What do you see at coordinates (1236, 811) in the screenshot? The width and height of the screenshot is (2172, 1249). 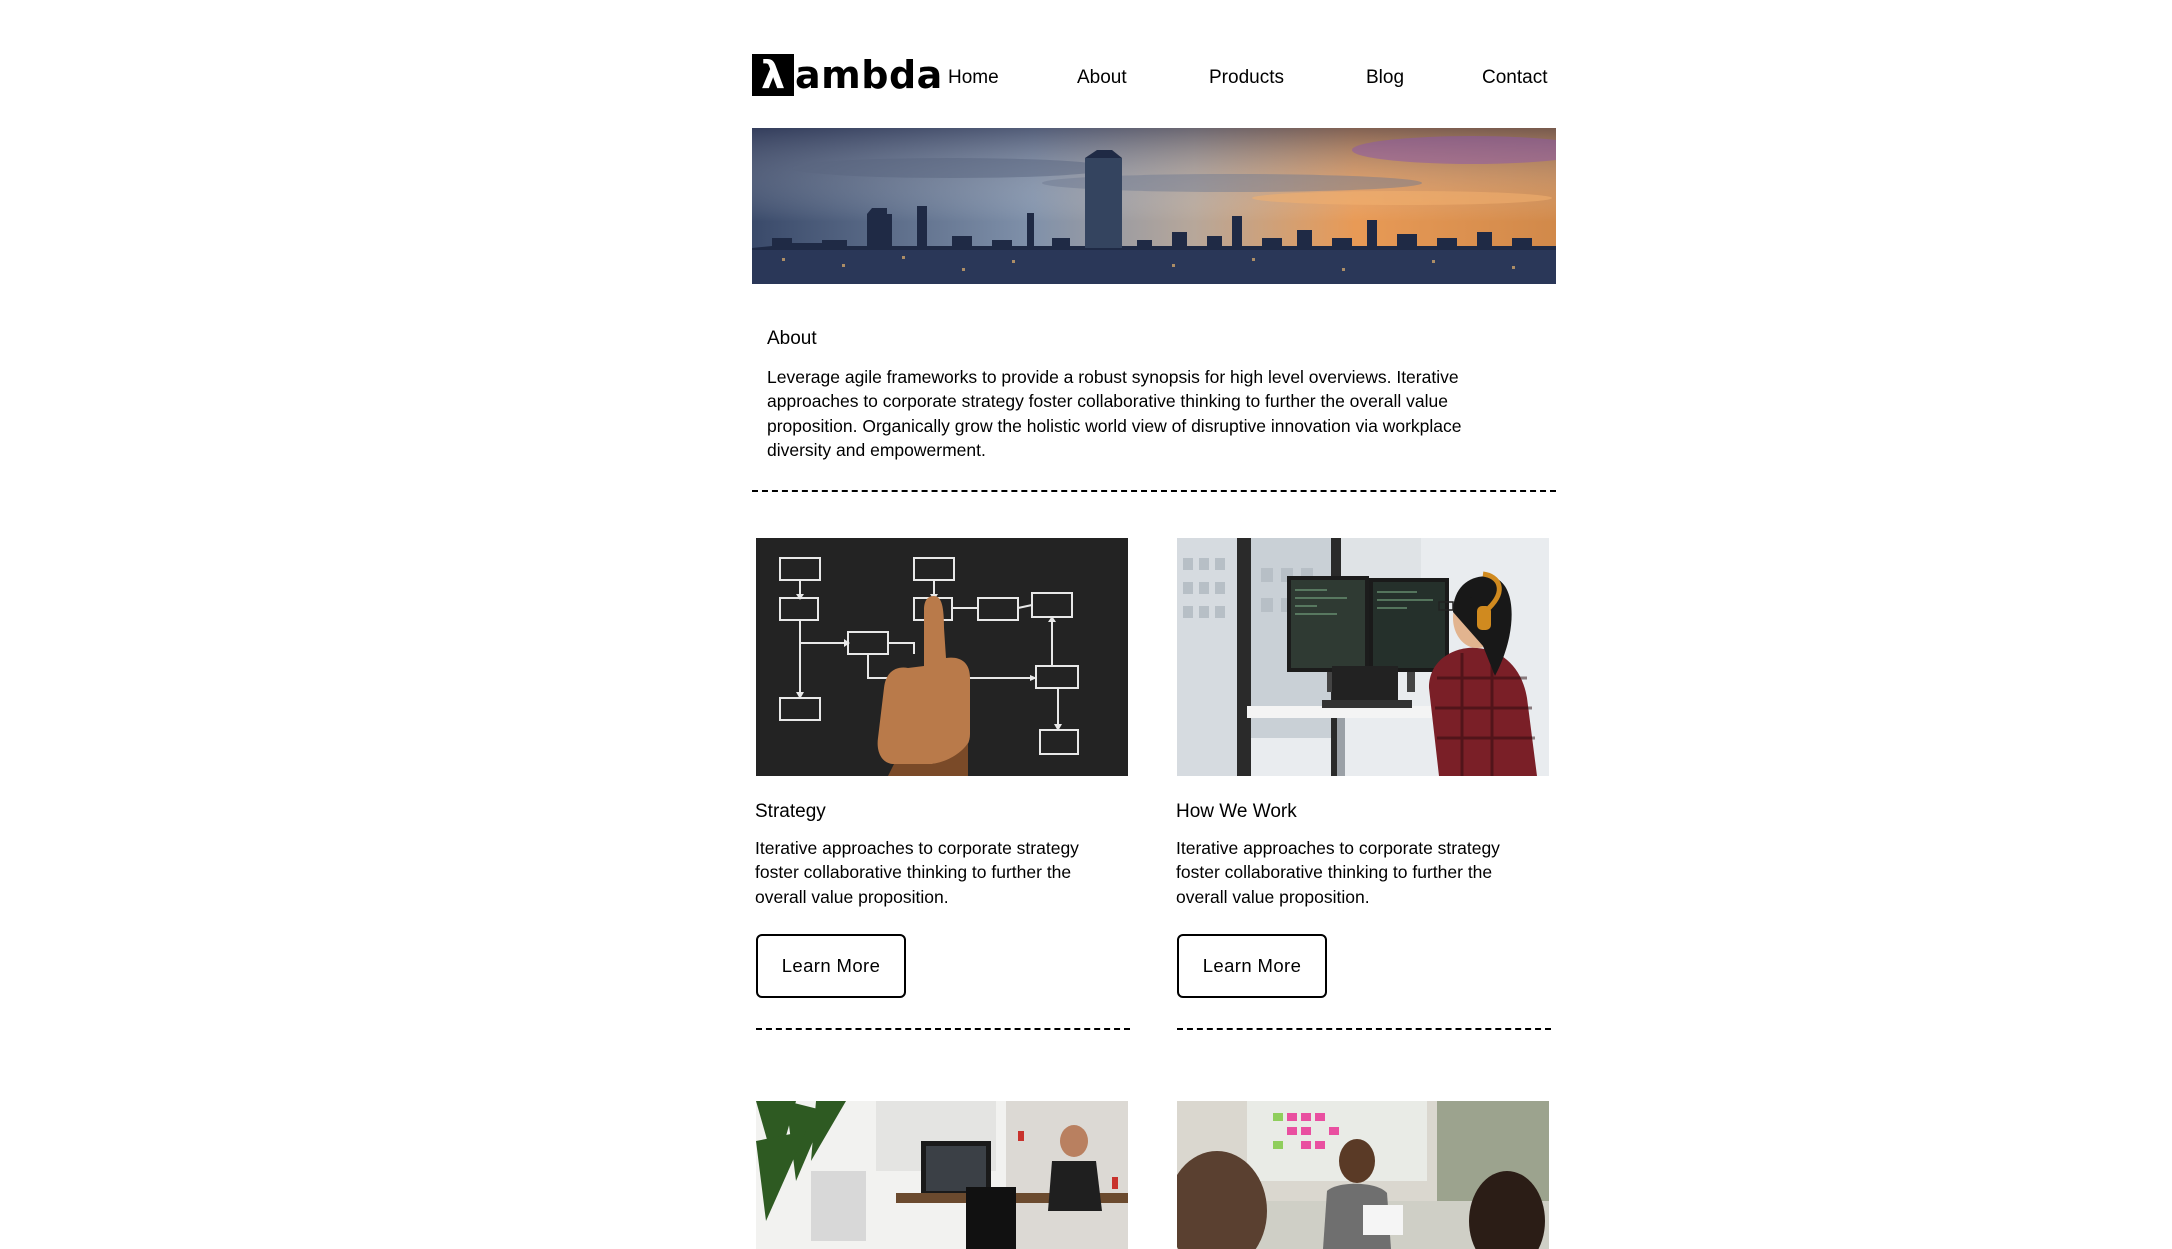 I see `card-title: How We Work` at bounding box center [1236, 811].